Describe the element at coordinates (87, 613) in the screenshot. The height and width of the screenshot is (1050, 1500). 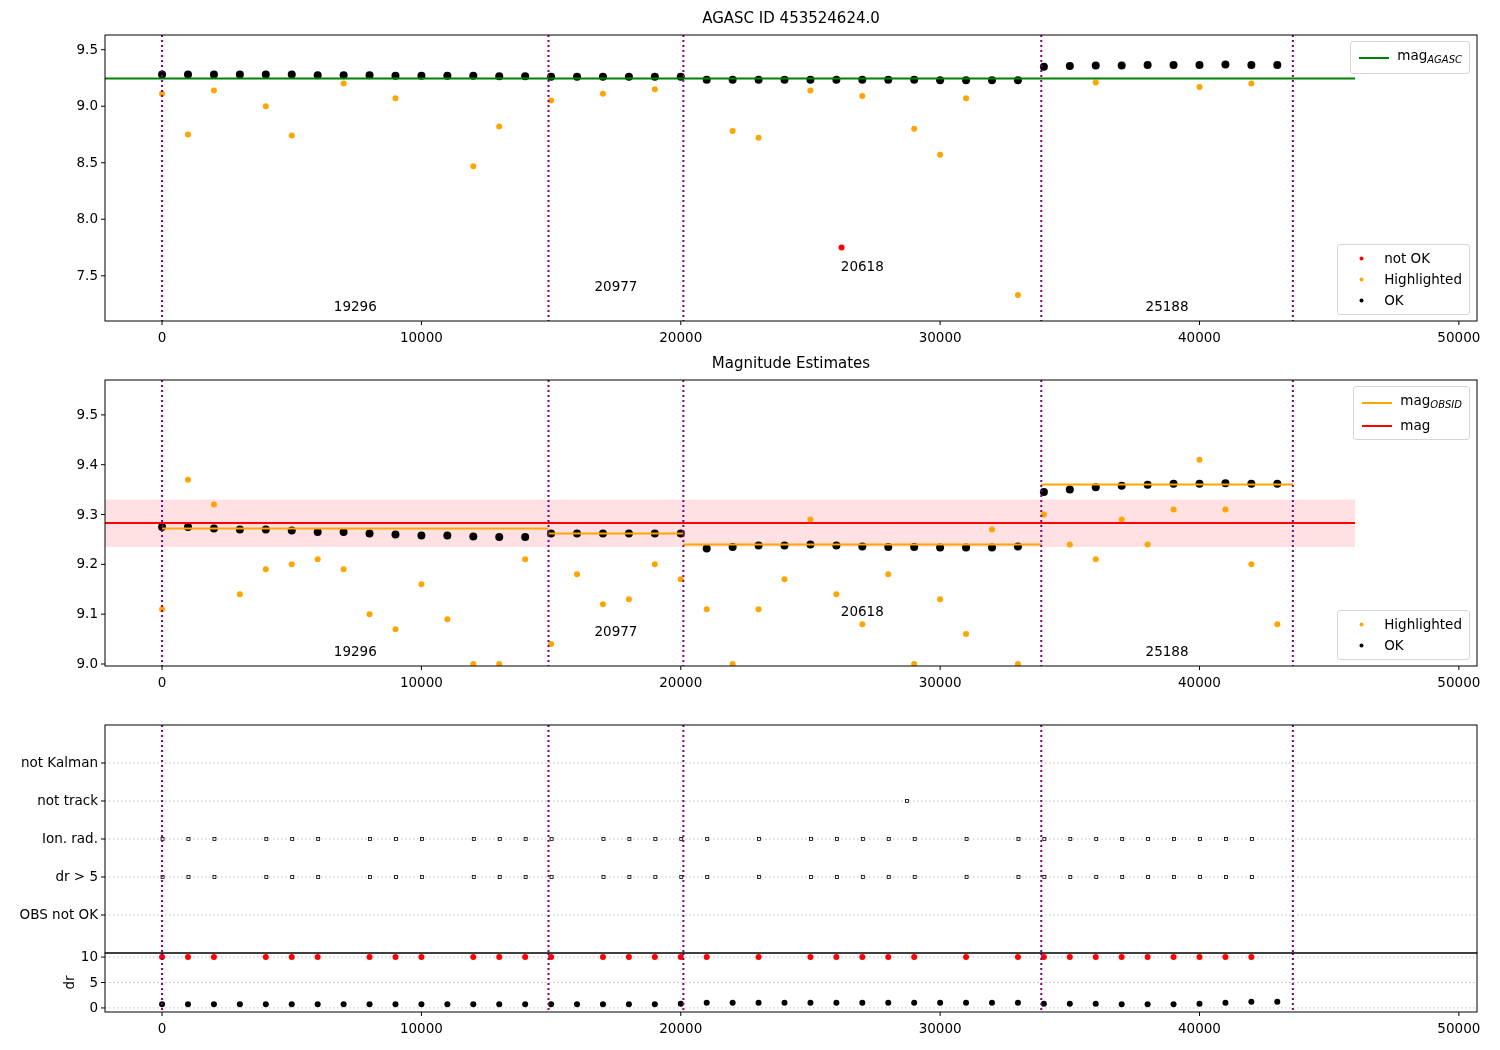
I see `tick-label: 9.1` at that location.